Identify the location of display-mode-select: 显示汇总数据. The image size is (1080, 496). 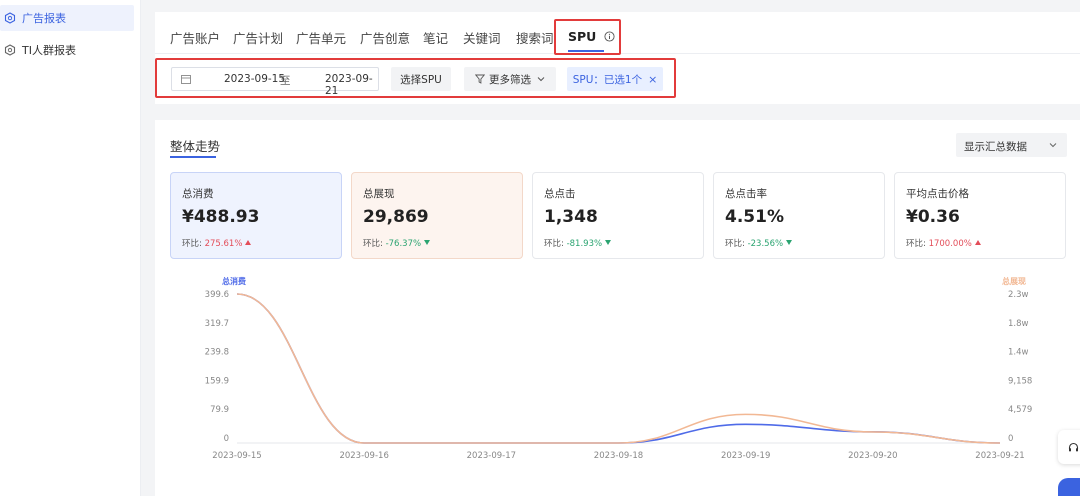
(1011, 145).